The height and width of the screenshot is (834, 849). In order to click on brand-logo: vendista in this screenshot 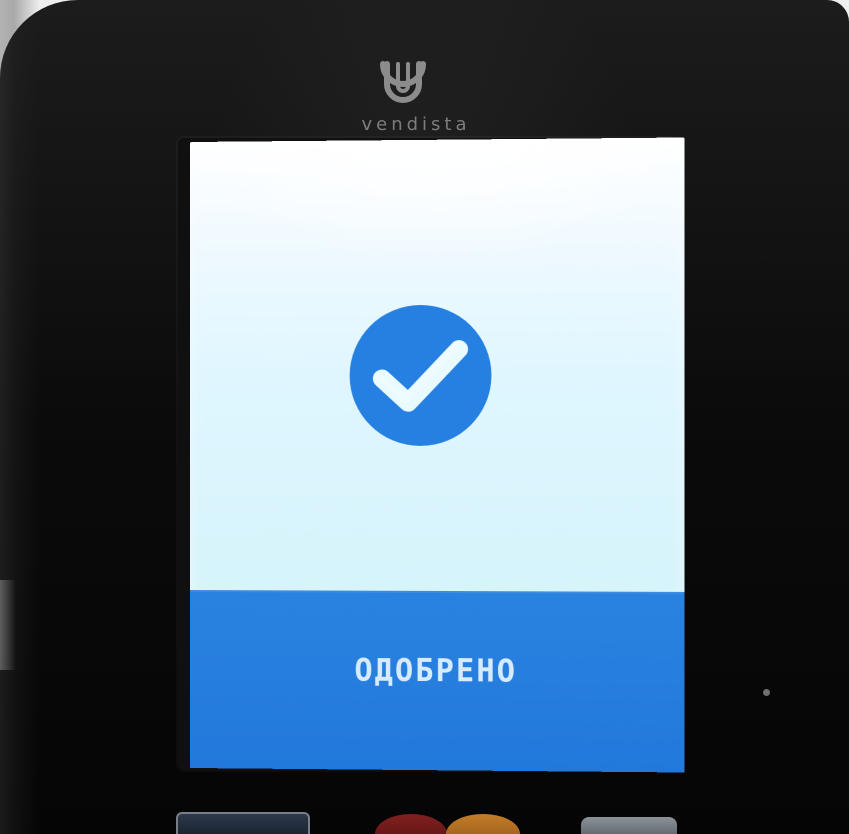, I will do `click(416, 100)`.